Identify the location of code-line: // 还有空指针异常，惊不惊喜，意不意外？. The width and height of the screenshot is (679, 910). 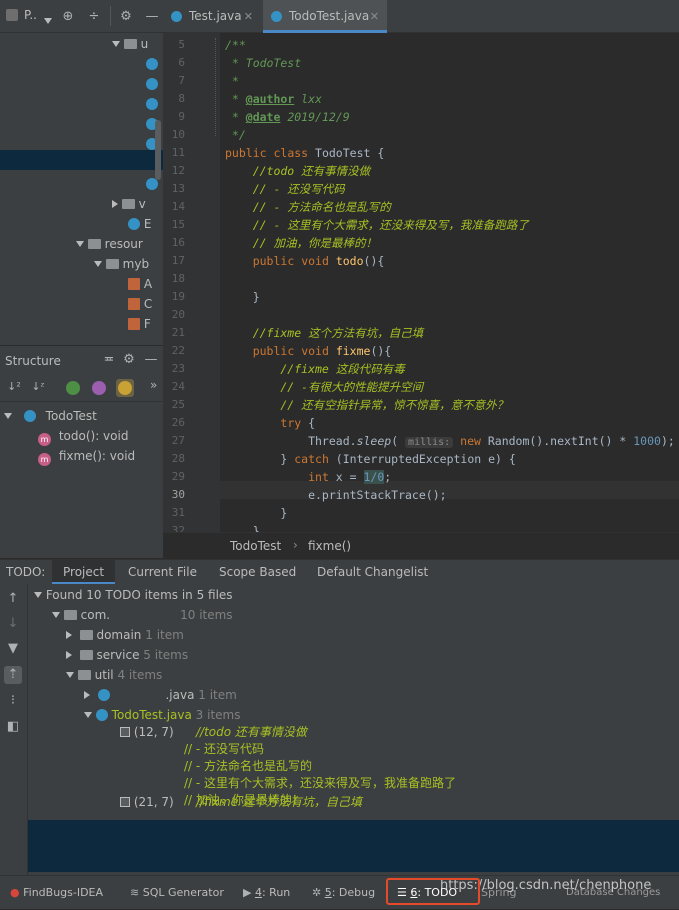
(366, 405).